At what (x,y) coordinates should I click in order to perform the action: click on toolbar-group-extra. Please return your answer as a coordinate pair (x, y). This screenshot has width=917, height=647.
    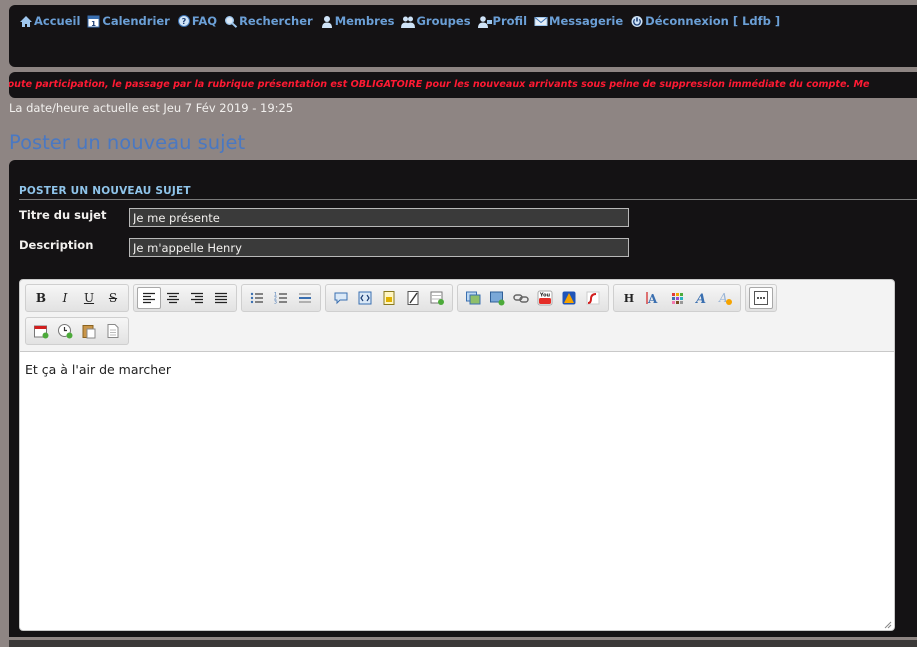
    Looking at the image, I should click on (77, 331).